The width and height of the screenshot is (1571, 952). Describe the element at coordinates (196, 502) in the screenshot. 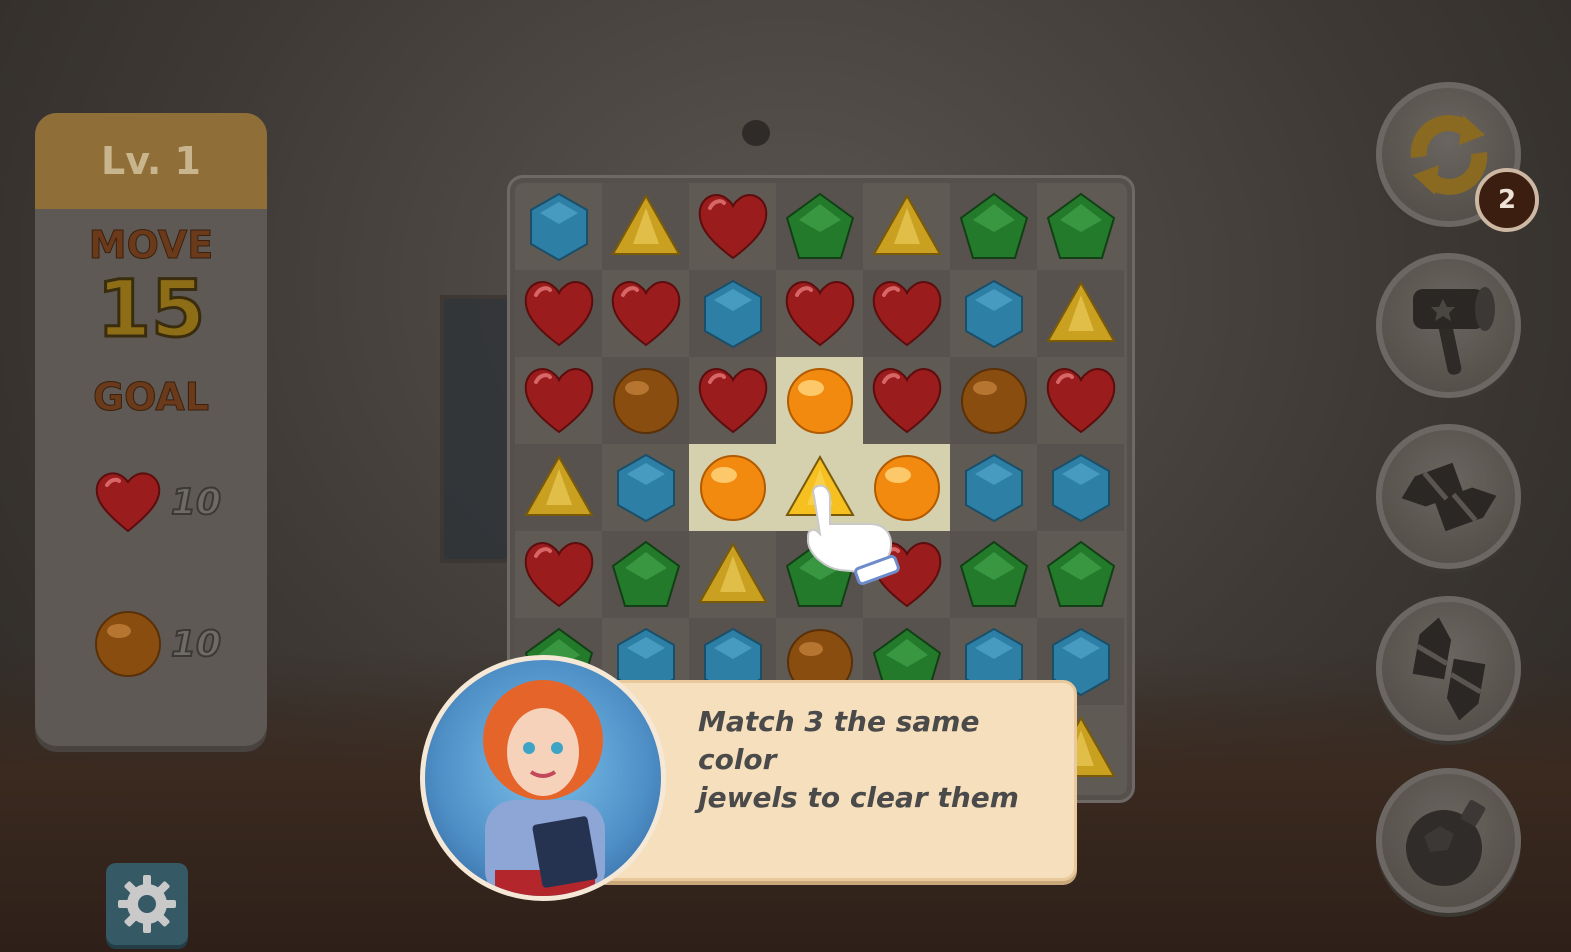

I see `goal-heart-count: 10` at that location.